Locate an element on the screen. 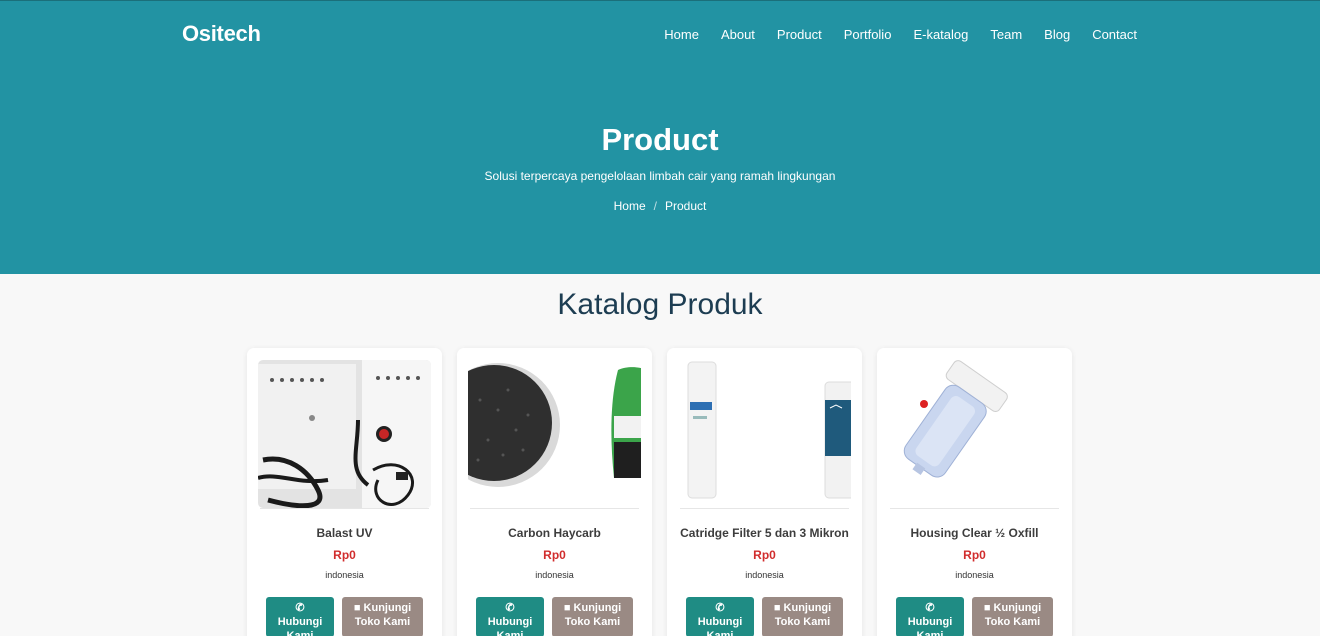 Image resolution: width=1320 pixels, height=636 pixels. breadcrumb: Home / Product is located at coordinates (660, 206).